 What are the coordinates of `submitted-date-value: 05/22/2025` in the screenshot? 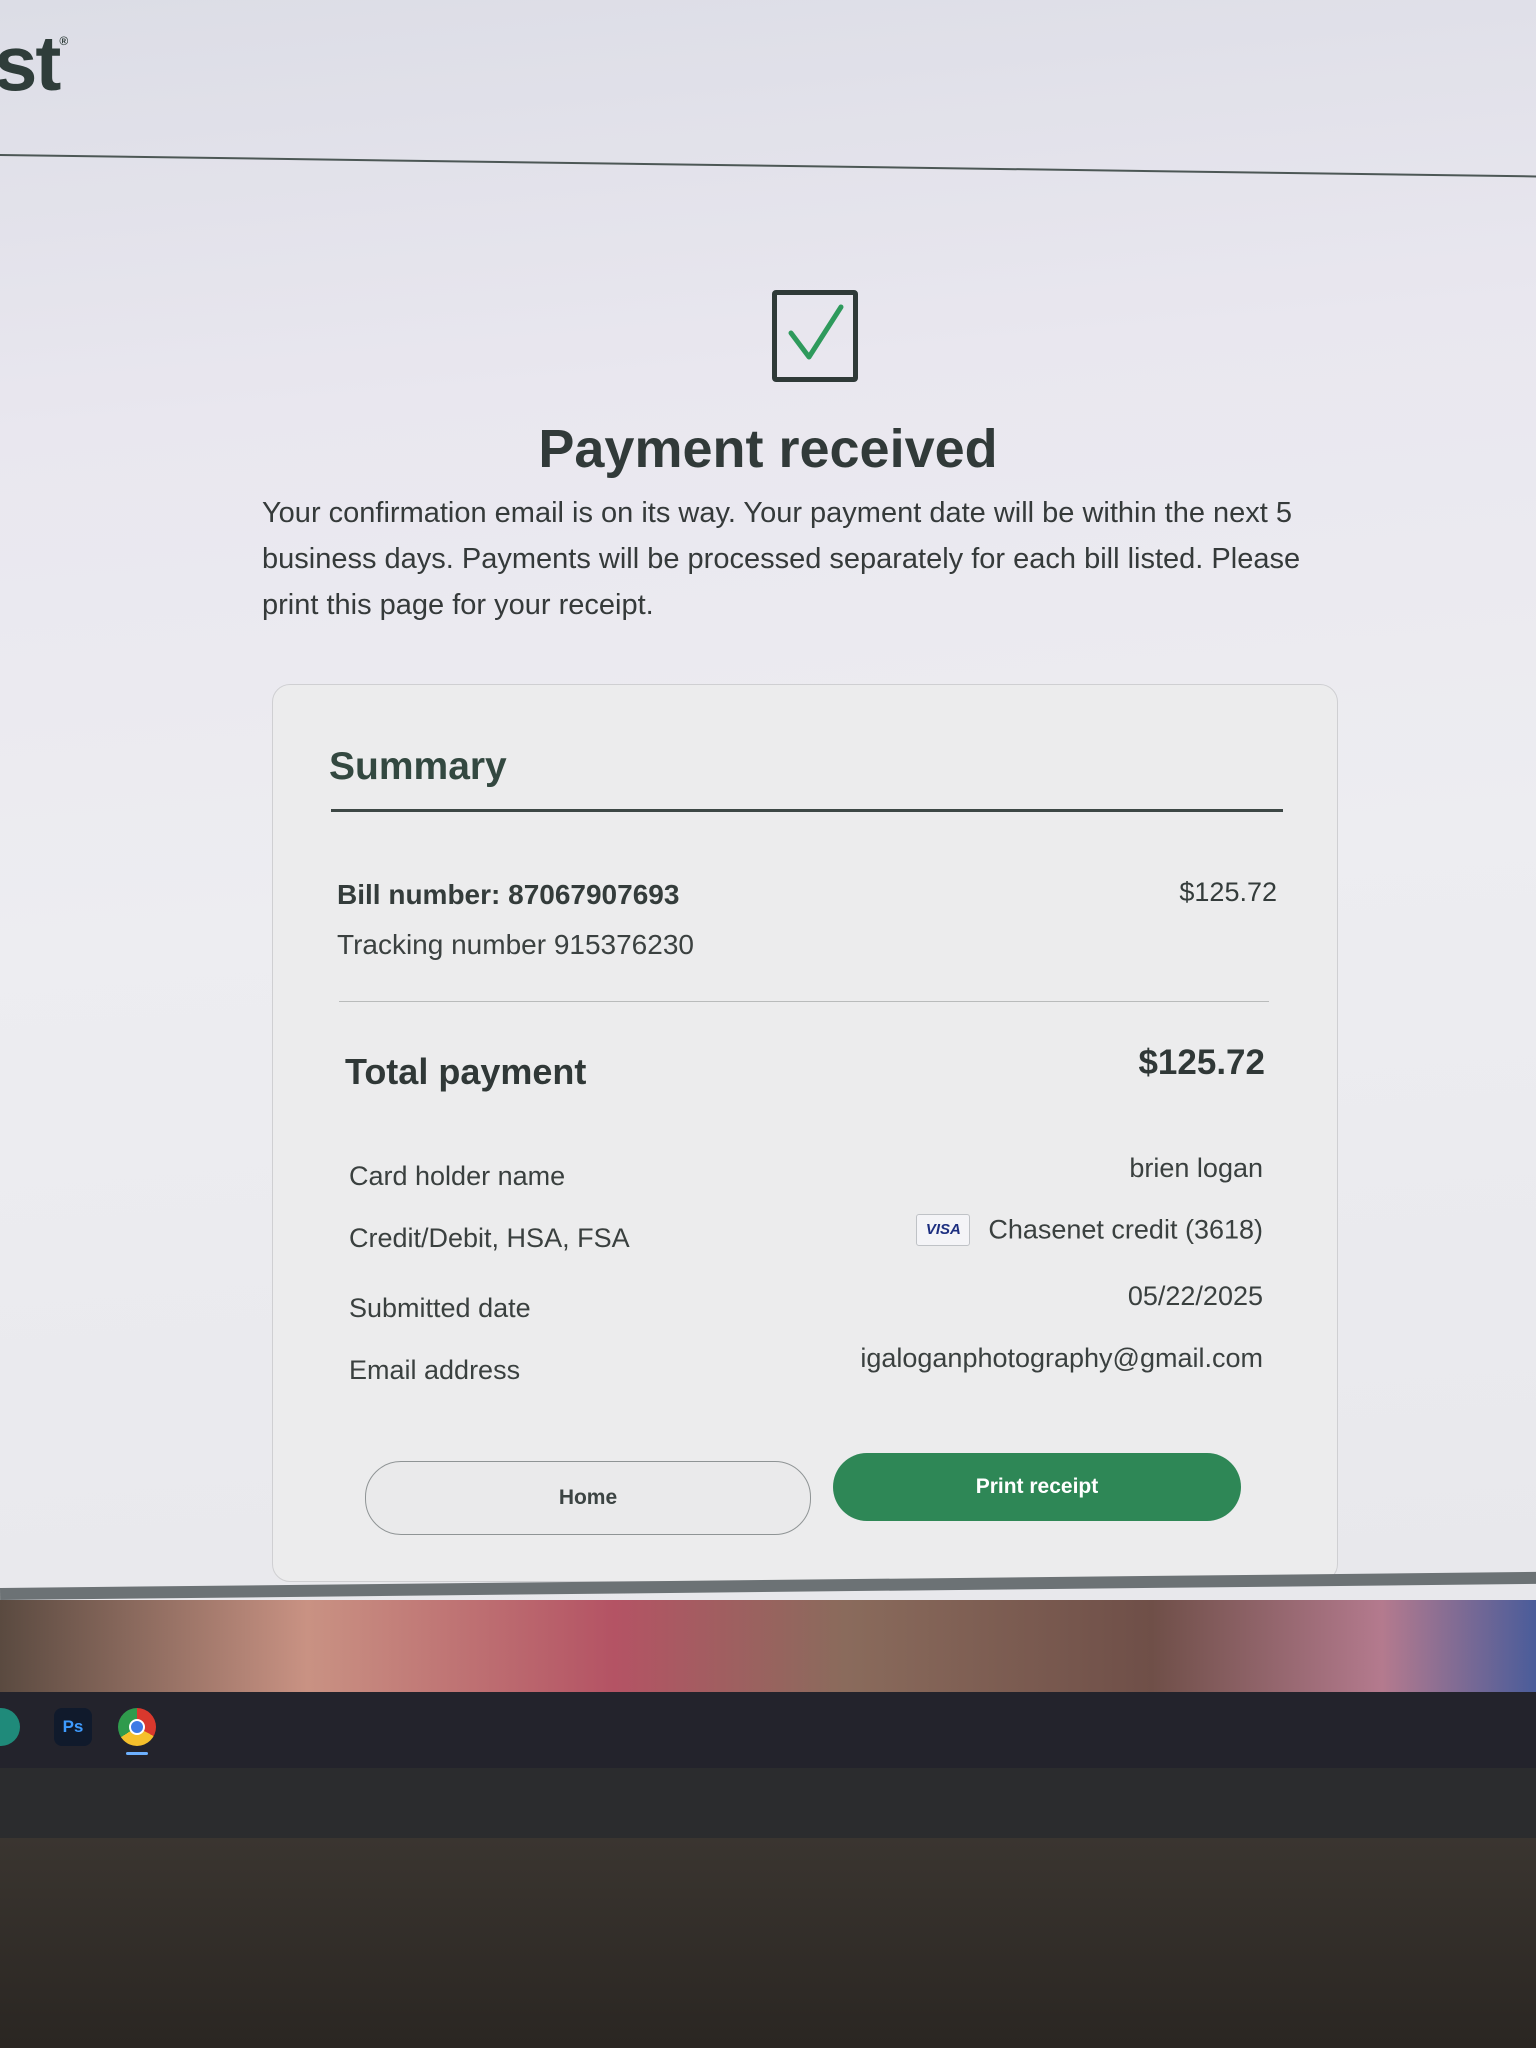 It's located at (1195, 1296).